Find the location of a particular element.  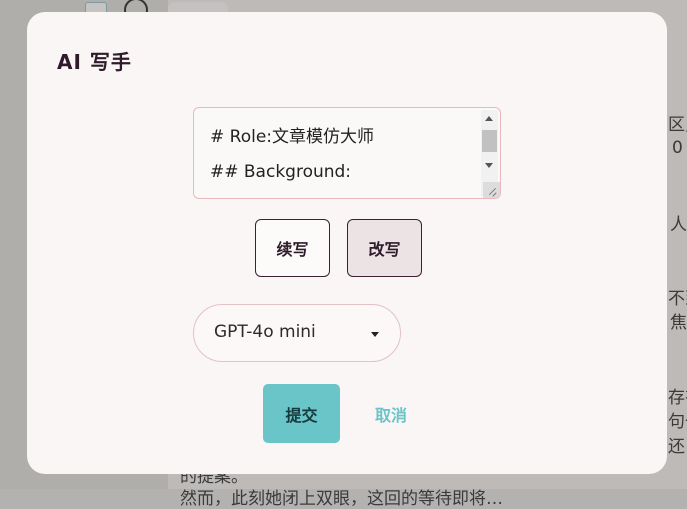

caret-down-icon is located at coordinates (375, 334).